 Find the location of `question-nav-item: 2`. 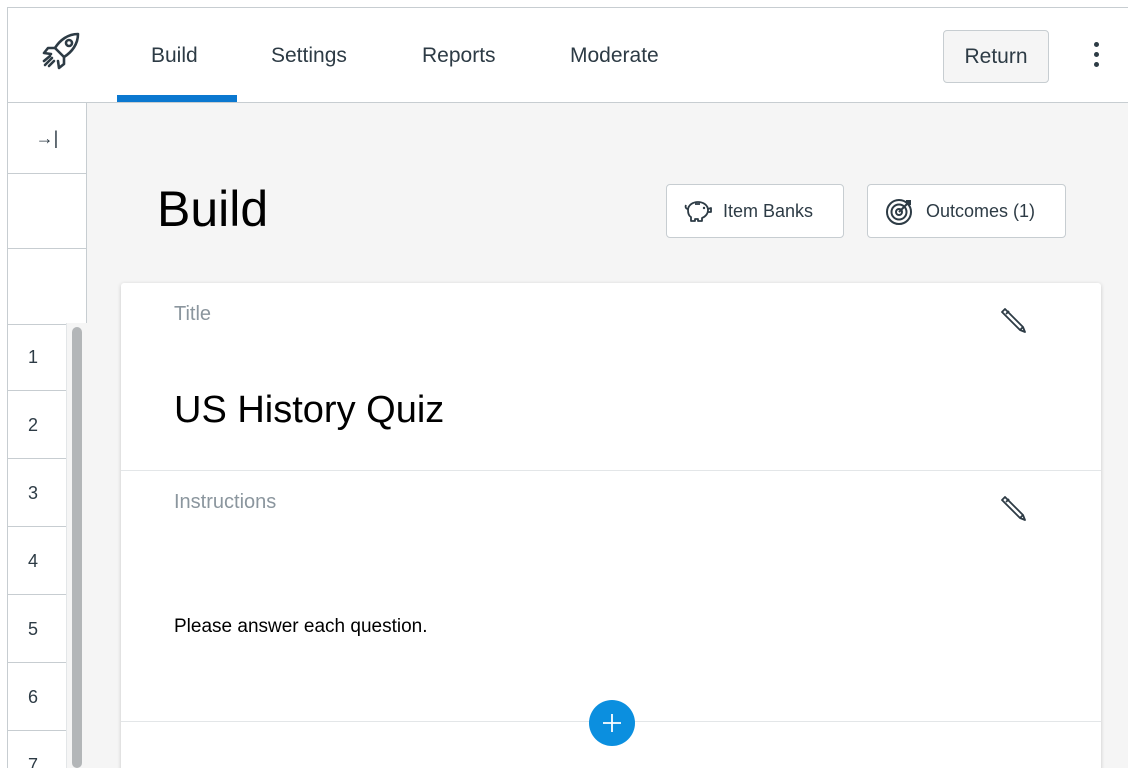

question-nav-item: 2 is located at coordinates (37, 425).